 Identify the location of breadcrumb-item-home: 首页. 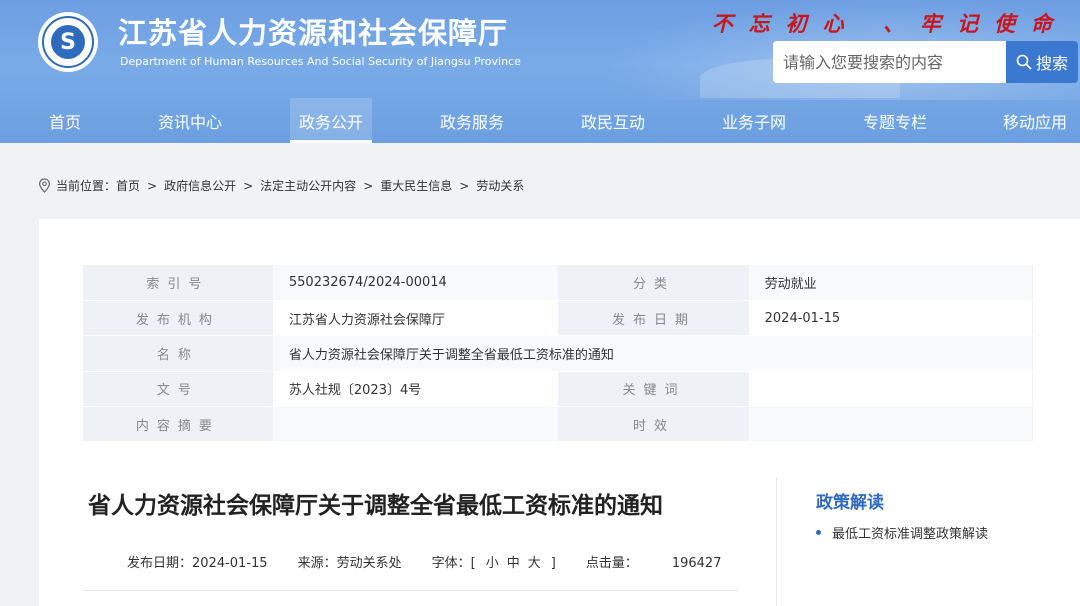
(128, 185).